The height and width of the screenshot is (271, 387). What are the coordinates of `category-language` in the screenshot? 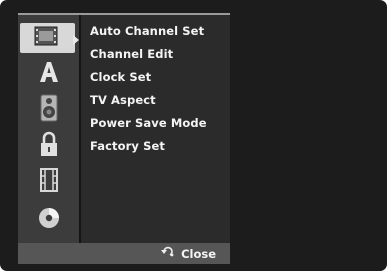 It's located at (48, 74).